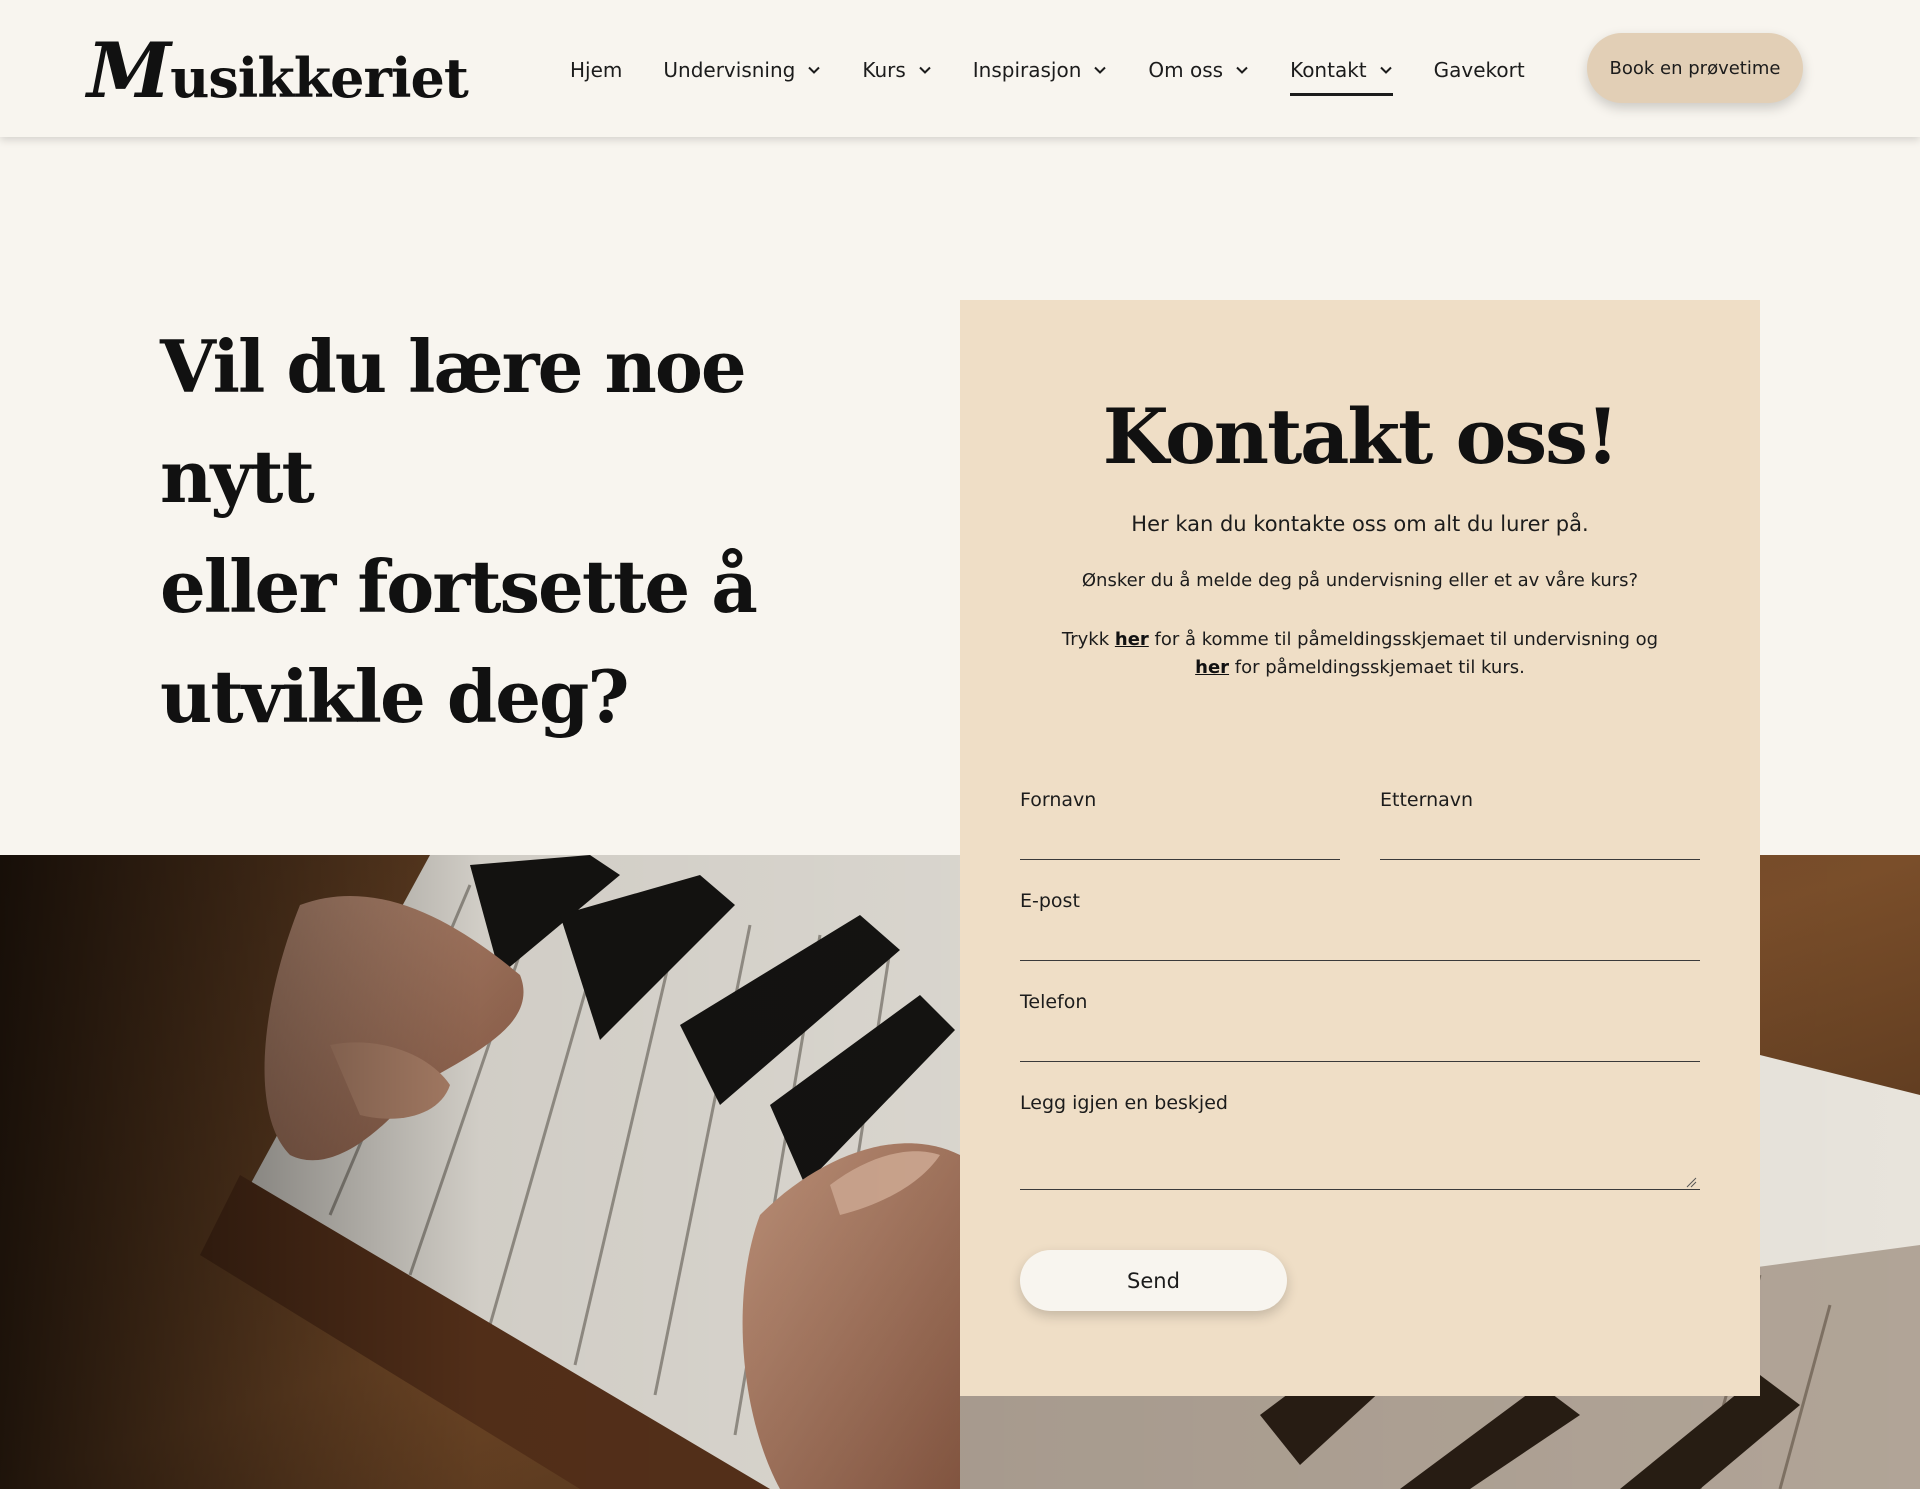 The width and height of the screenshot is (1920, 1489). I want to click on nav-item-inspirasjon: Inspirasjon, so click(1040, 70).